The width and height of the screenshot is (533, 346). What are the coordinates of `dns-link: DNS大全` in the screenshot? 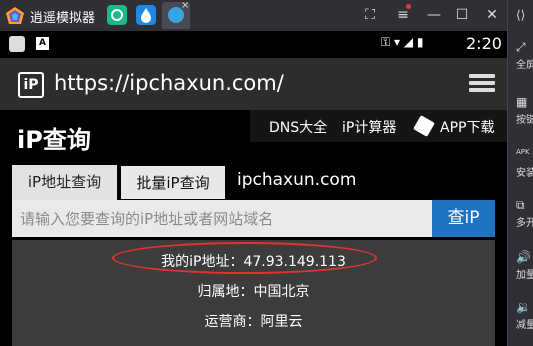 It's located at (298, 127).